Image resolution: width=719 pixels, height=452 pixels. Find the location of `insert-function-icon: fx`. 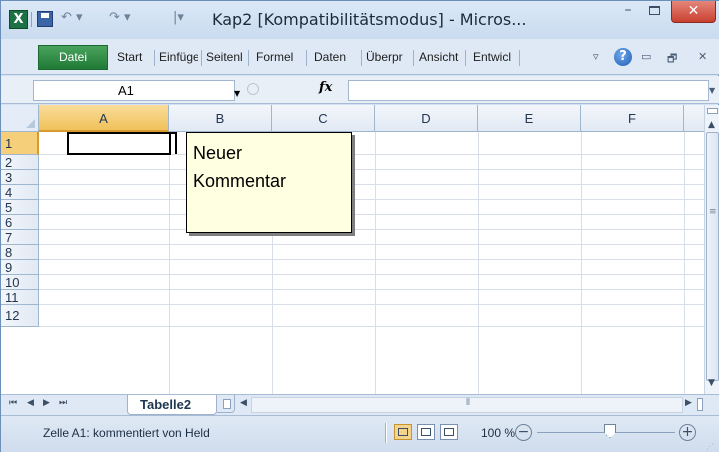

insert-function-icon: fx is located at coordinates (325, 87).